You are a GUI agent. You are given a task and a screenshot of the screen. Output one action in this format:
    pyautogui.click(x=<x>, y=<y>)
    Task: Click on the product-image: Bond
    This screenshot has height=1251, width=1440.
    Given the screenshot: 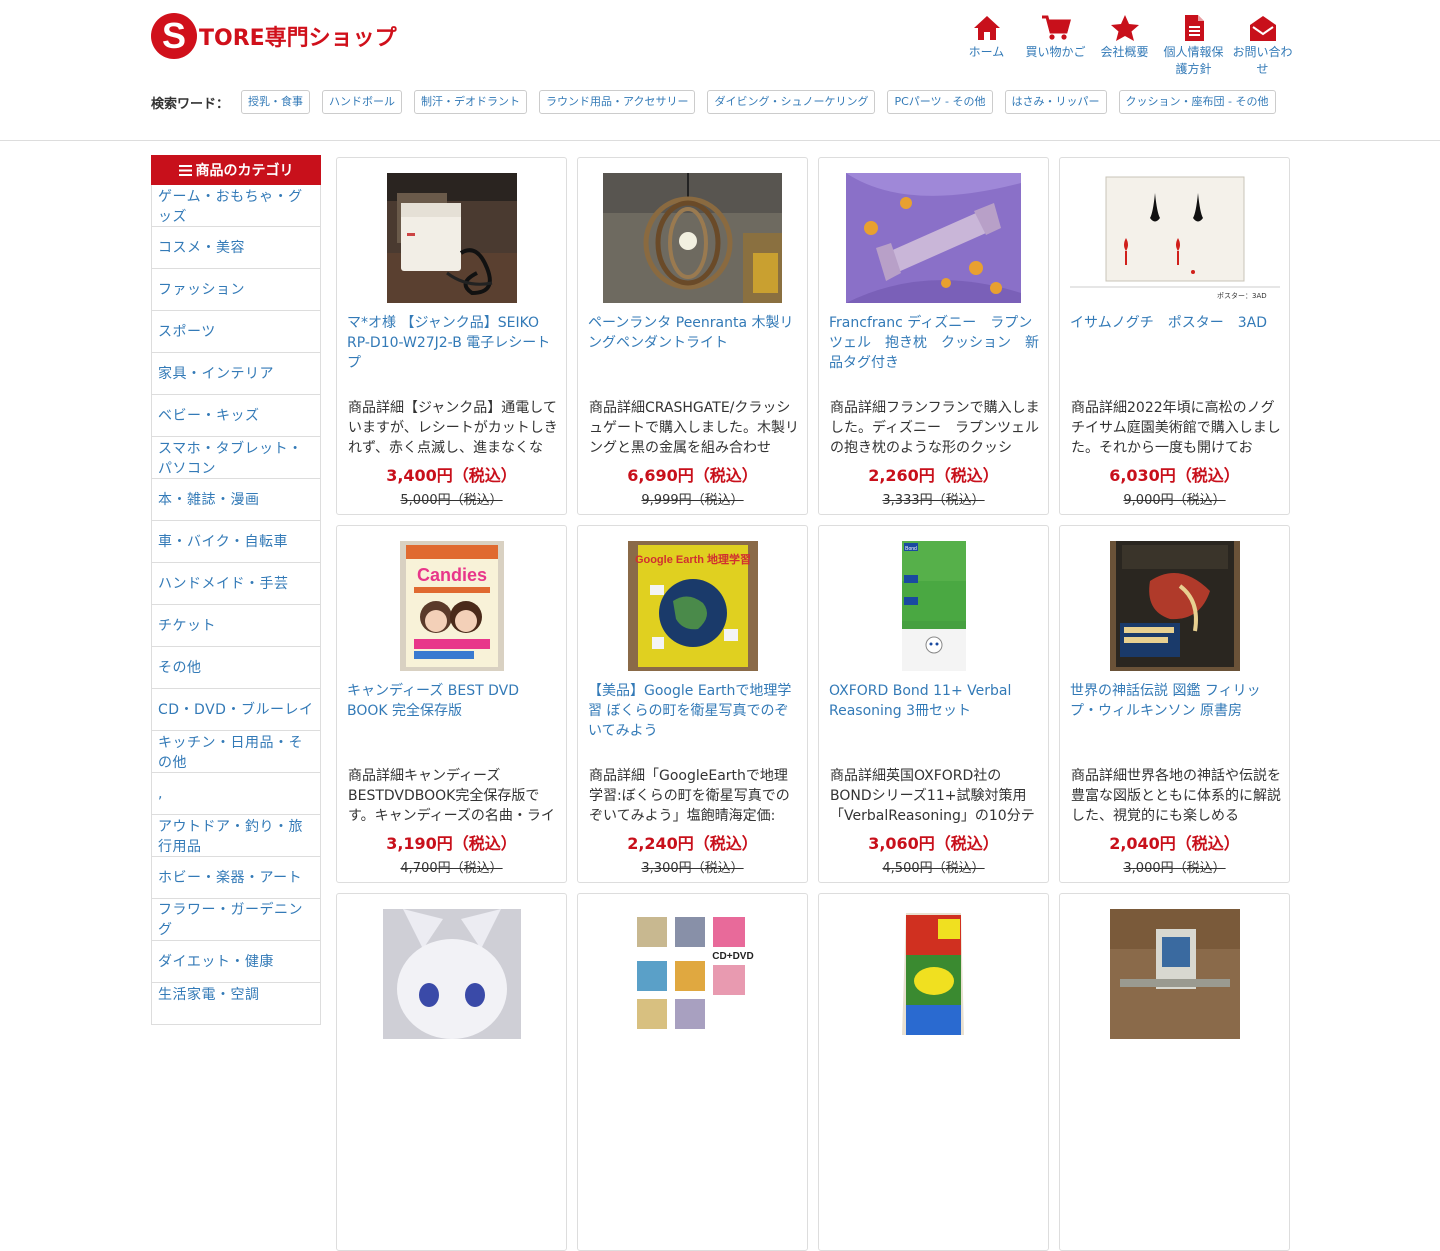 What is the action you would take?
    pyautogui.click(x=933, y=606)
    